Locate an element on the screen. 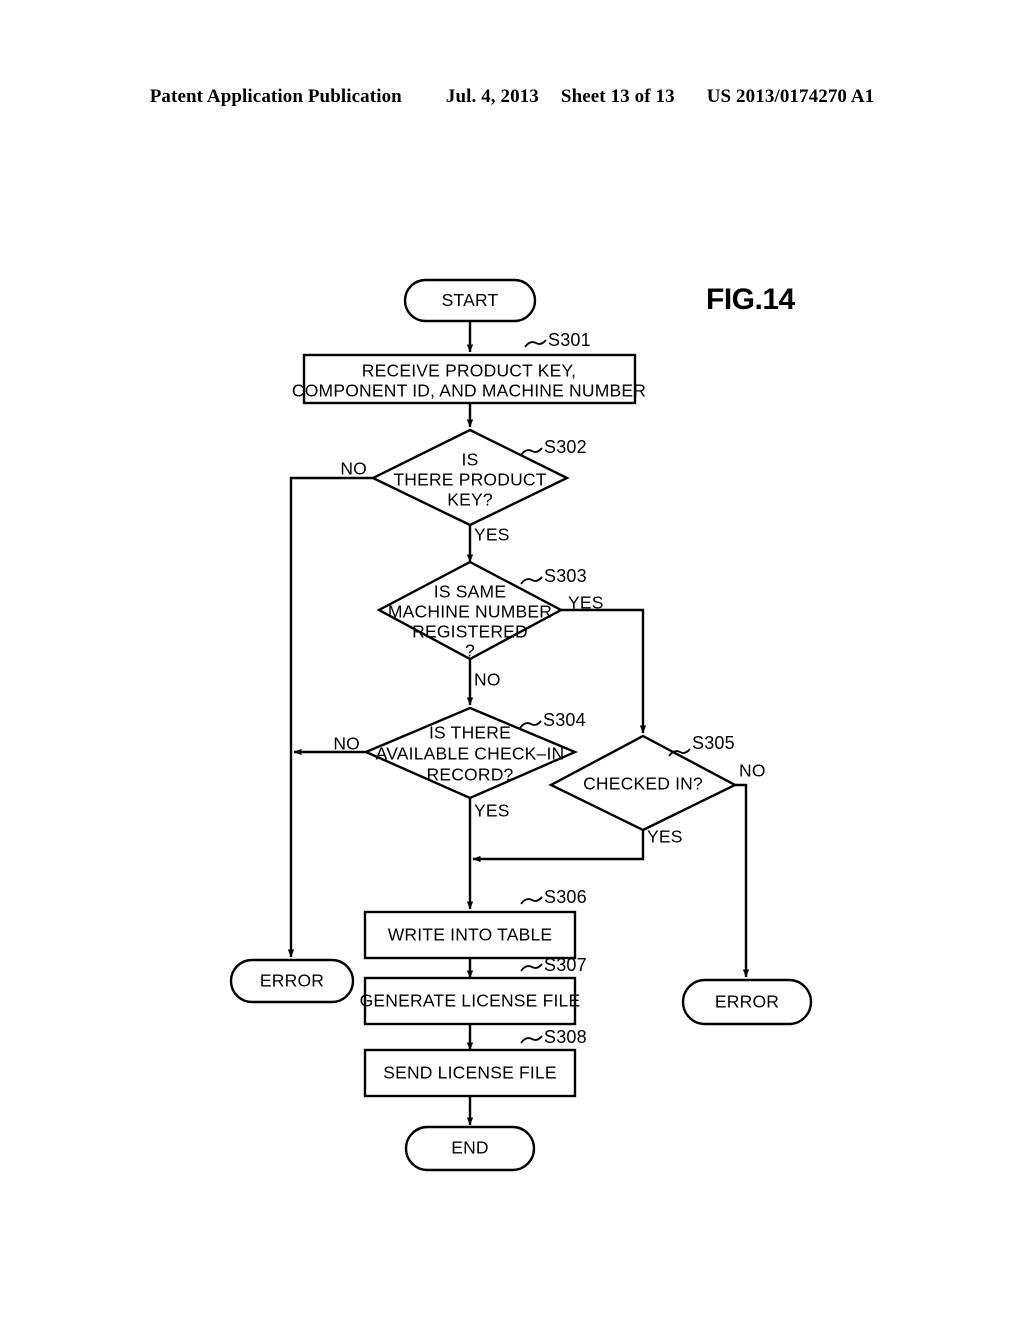  edge-s305-no-to-error-right is located at coordinates (742, 880).